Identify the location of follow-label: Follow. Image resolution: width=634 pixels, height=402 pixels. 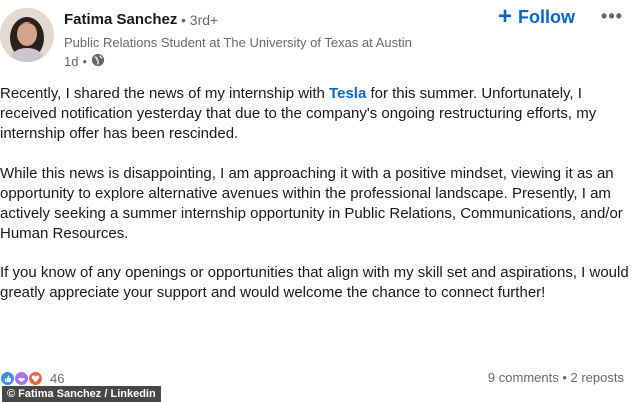
(547, 16).